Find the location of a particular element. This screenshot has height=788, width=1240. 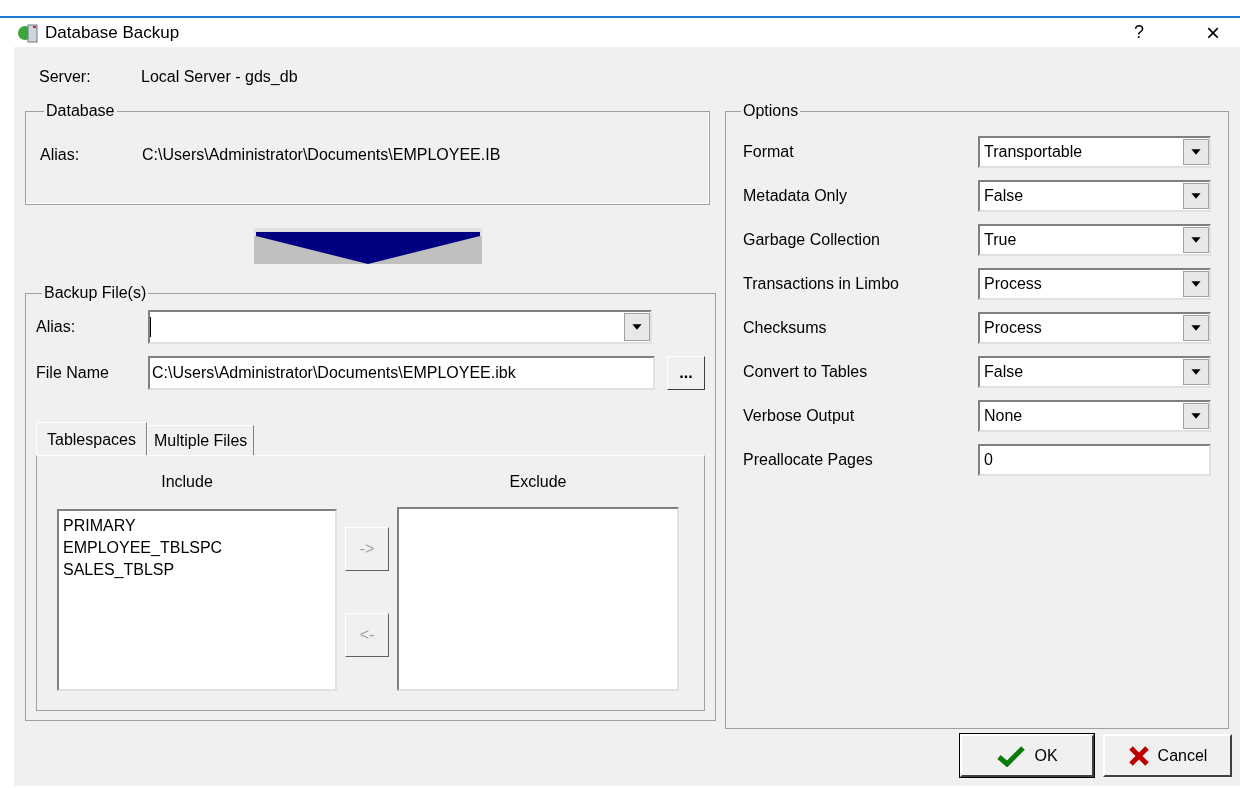

close-button: × is located at coordinates (1213, 32).